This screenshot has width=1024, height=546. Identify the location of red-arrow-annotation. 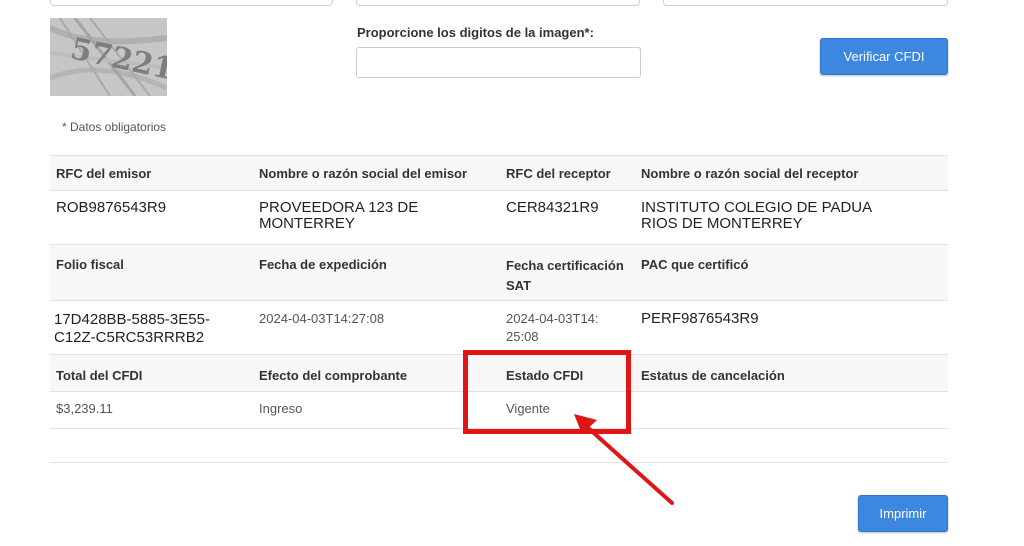
(624, 459).